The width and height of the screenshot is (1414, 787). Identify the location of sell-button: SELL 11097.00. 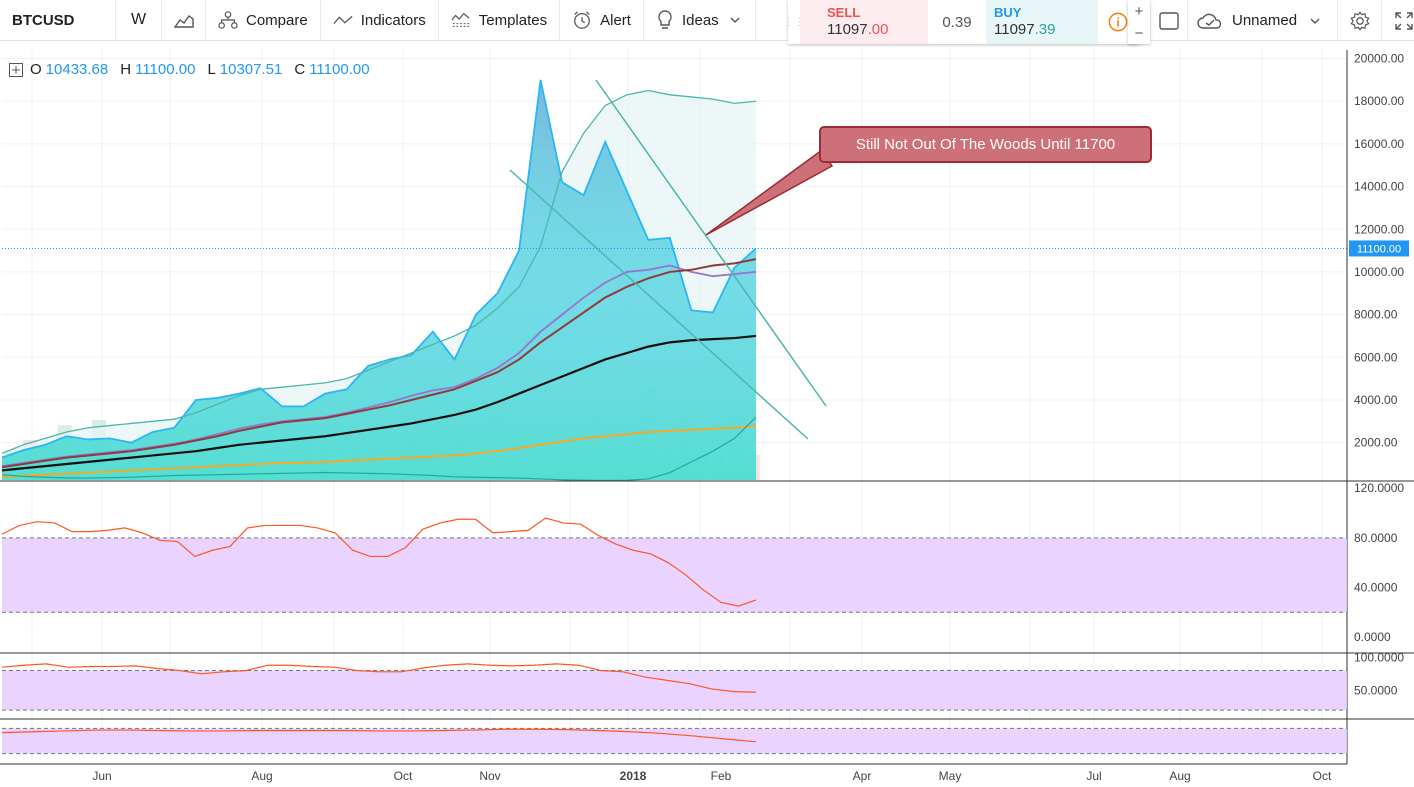
(864, 22).